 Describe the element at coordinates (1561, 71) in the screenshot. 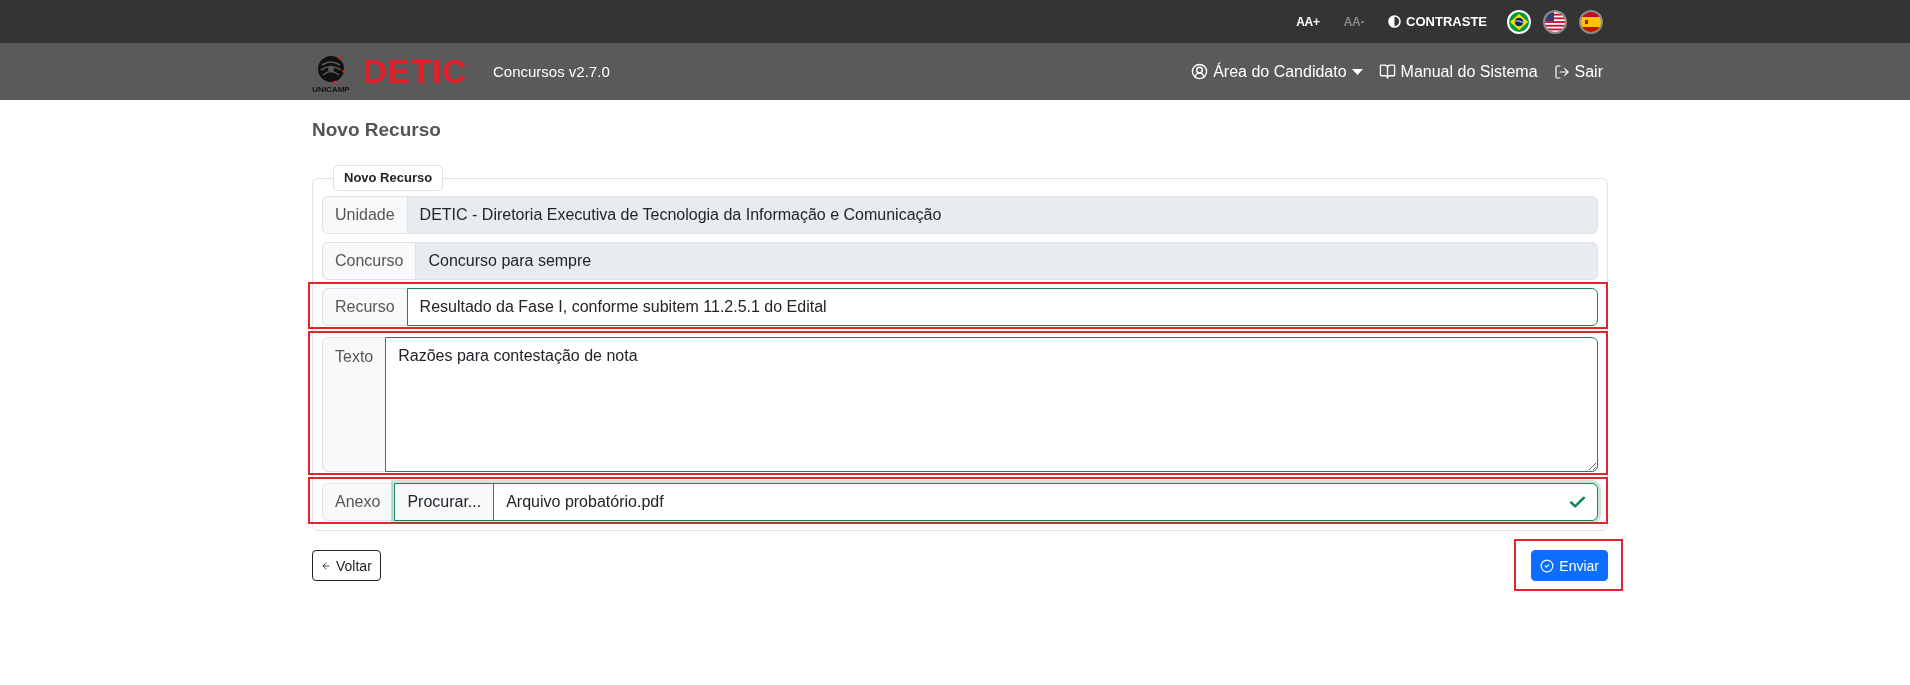

I see `logout-icon` at that location.